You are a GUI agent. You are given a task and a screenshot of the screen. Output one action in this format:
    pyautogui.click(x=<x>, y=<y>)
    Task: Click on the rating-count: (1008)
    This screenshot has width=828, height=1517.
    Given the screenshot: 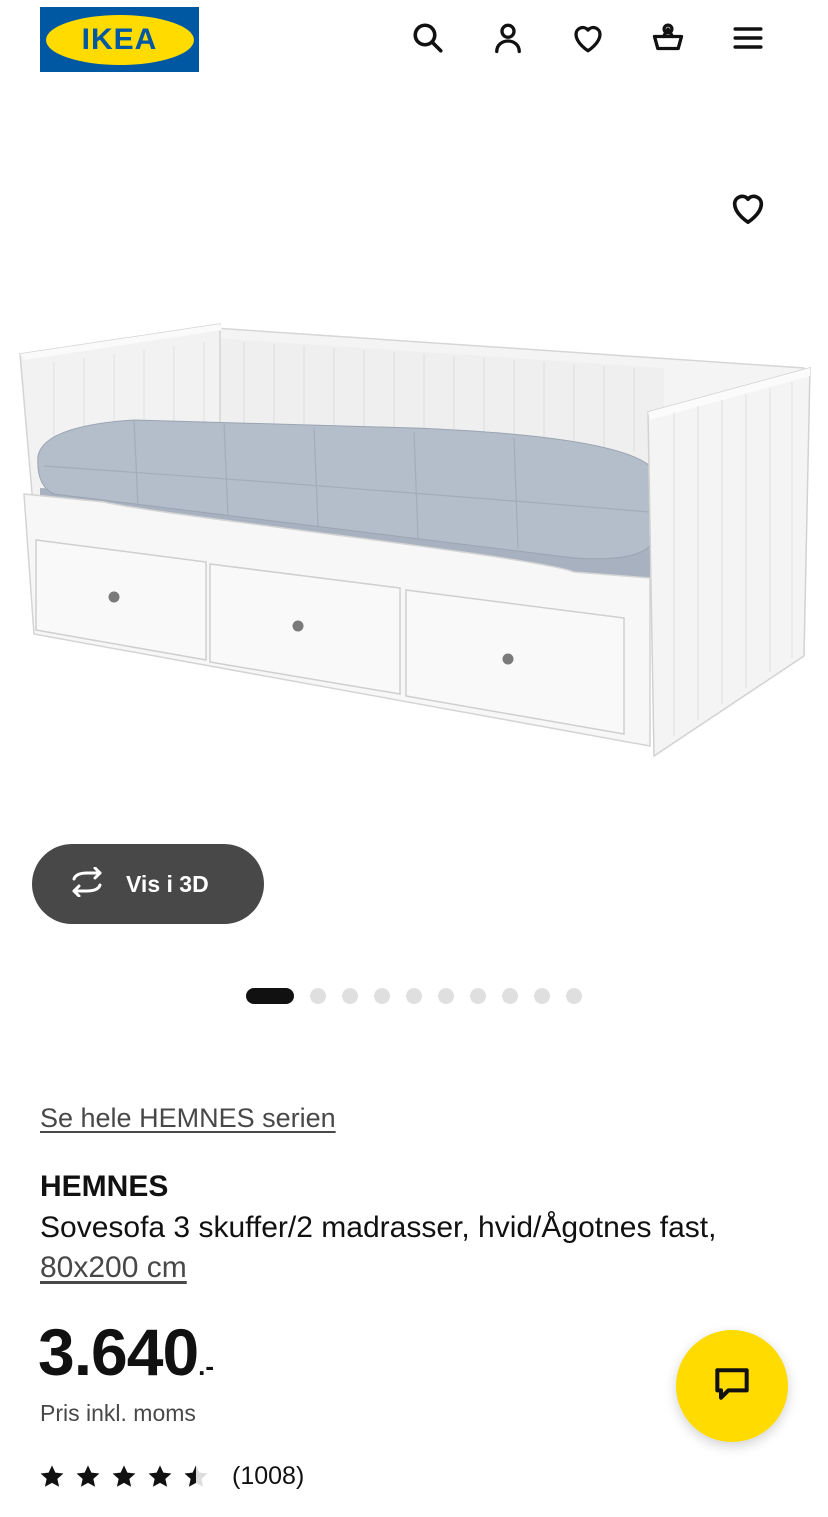 What is the action you would take?
    pyautogui.click(x=268, y=1476)
    